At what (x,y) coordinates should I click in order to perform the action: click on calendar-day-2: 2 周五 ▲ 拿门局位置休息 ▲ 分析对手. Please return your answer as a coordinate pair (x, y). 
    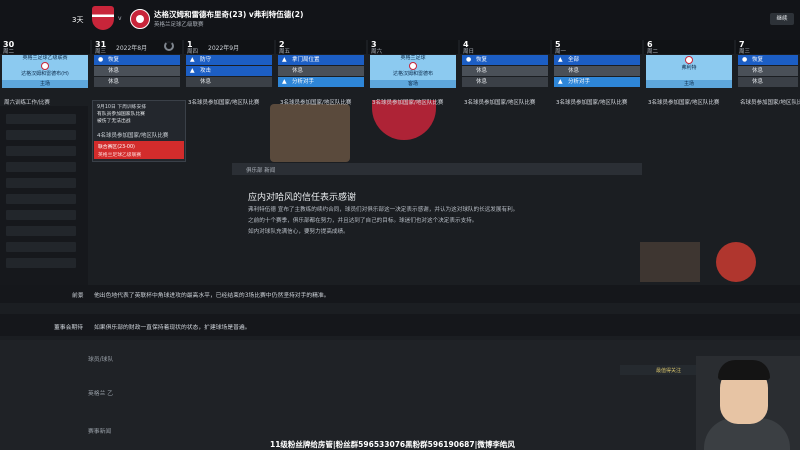
    Looking at the image, I should click on (321, 68).